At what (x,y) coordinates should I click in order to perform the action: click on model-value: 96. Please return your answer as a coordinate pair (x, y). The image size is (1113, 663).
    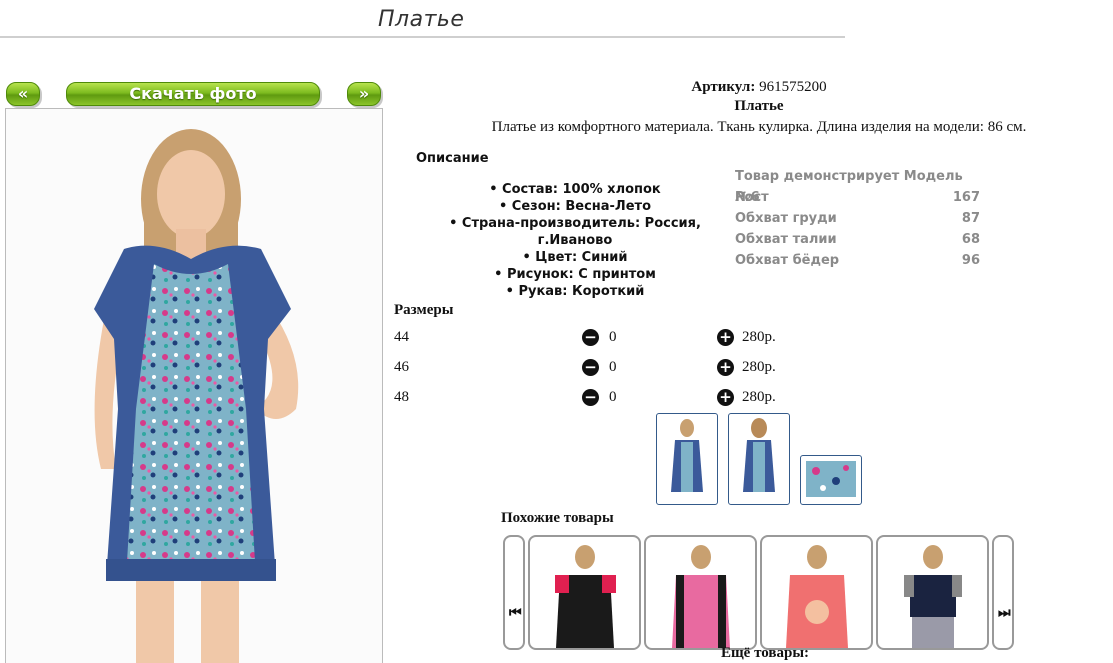
    Looking at the image, I should click on (970, 260).